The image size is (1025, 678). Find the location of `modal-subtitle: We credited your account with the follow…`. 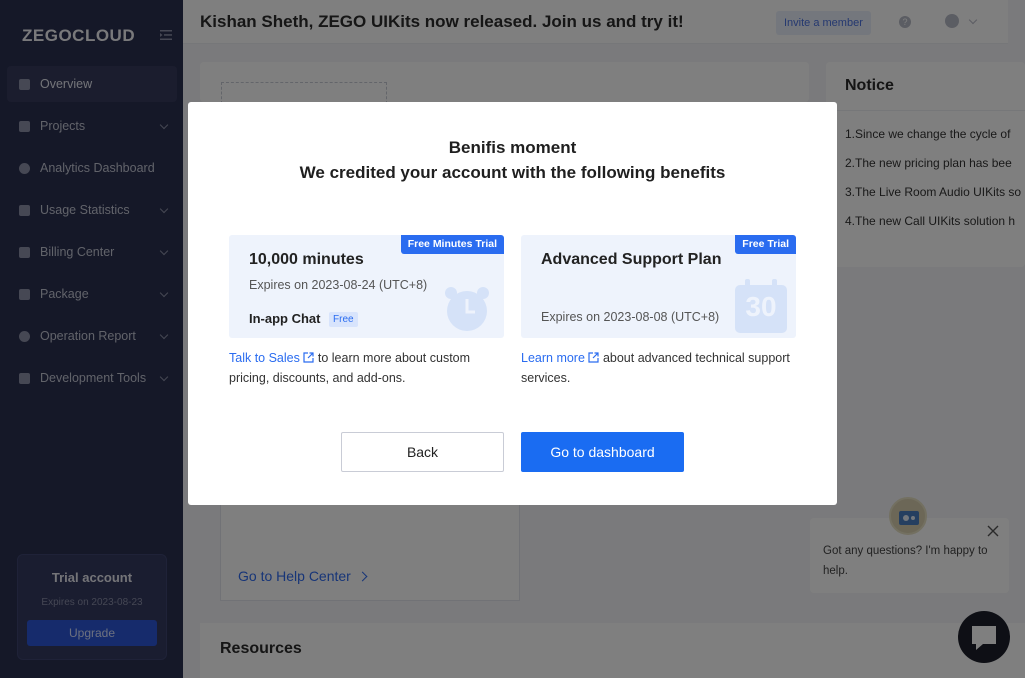

modal-subtitle: We credited your account with the follow… is located at coordinates (512, 172).